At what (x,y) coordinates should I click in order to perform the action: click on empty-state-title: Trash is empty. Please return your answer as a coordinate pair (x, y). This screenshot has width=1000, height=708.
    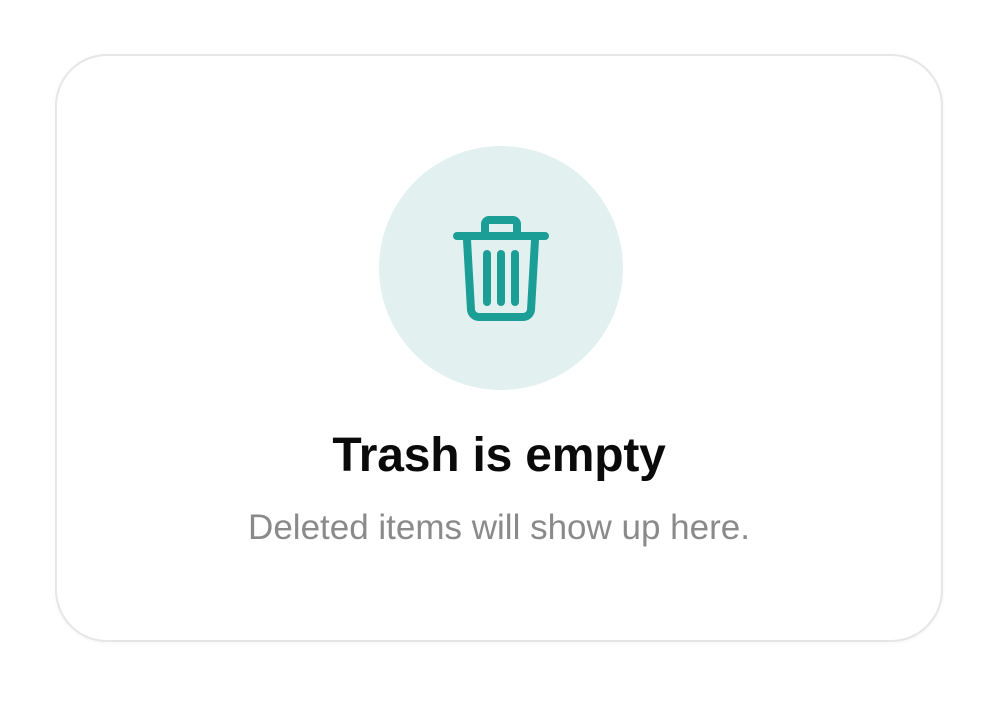
    Looking at the image, I should click on (499, 455).